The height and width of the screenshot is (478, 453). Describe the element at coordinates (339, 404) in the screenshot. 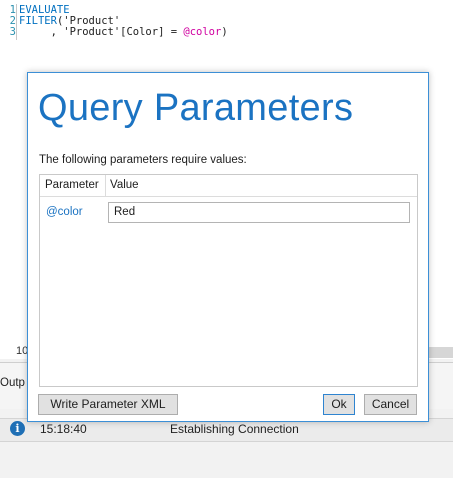

I see `ok-button: Ok` at that location.